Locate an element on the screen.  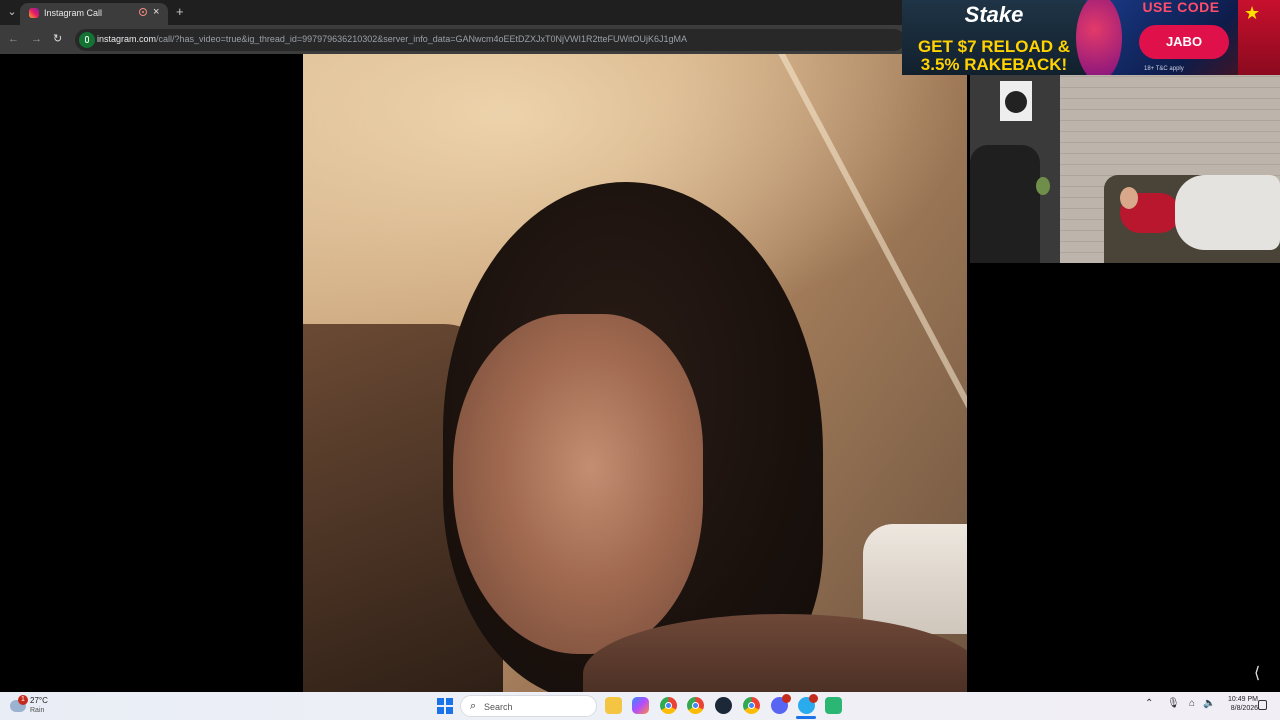
tab-title: Instagram Call is located at coordinates (73, 13).